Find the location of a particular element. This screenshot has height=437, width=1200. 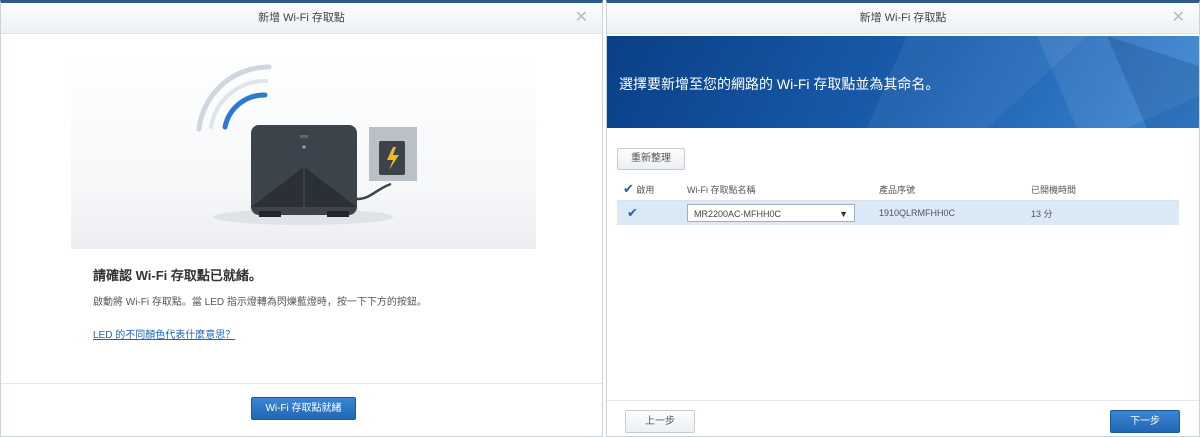

back-button: 上一步 is located at coordinates (660, 421).